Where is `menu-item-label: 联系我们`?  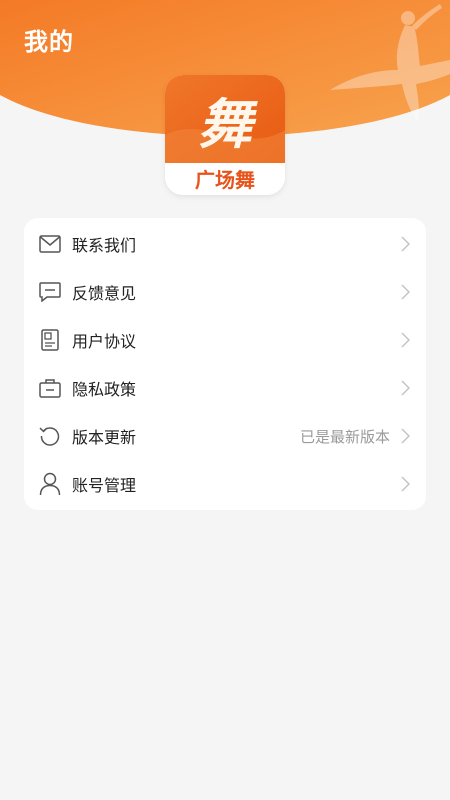
menu-item-label: 联系我们 is located at coordinates (104, 245).